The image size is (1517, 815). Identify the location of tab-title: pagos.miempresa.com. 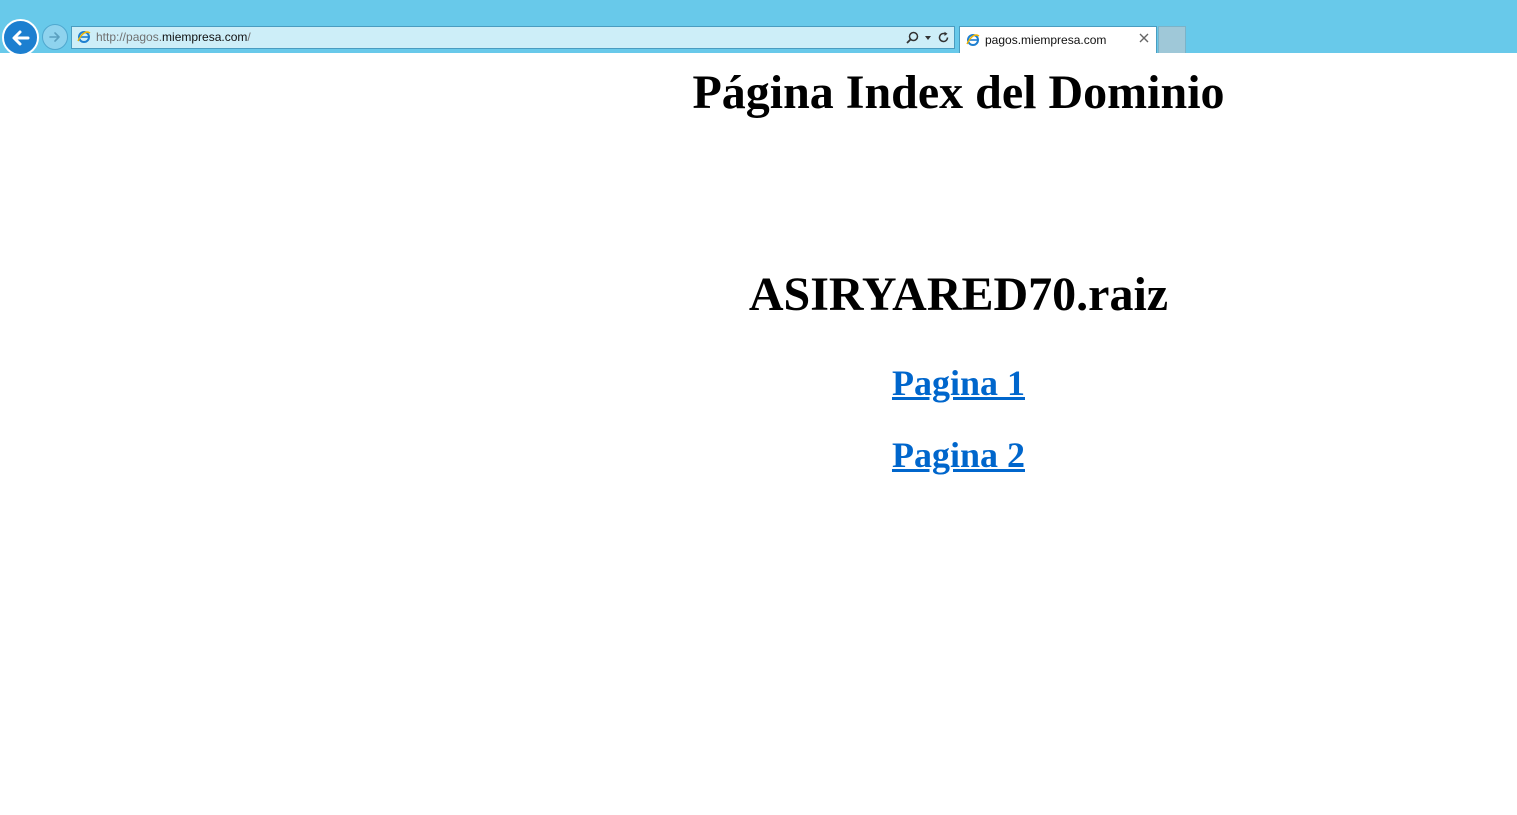
(1046, 40).